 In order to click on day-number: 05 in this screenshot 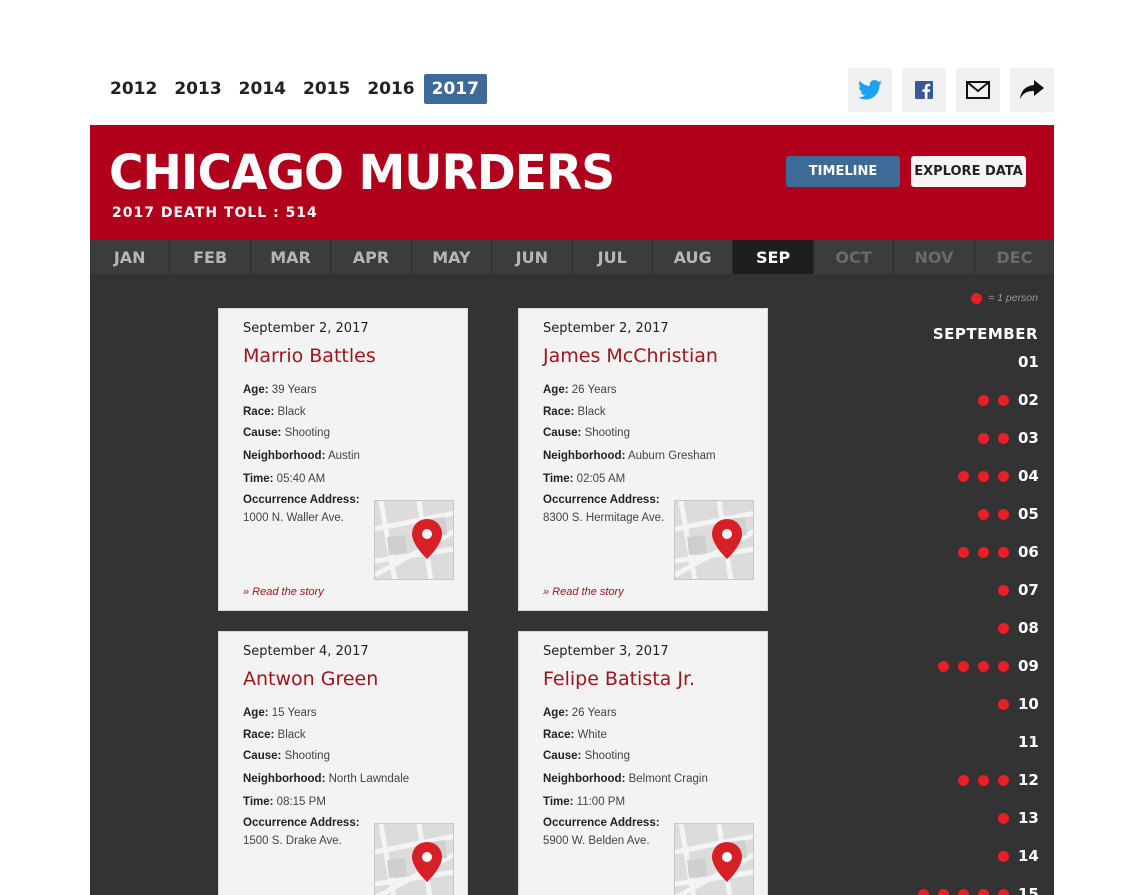, I will do `click(1028, 514)`.